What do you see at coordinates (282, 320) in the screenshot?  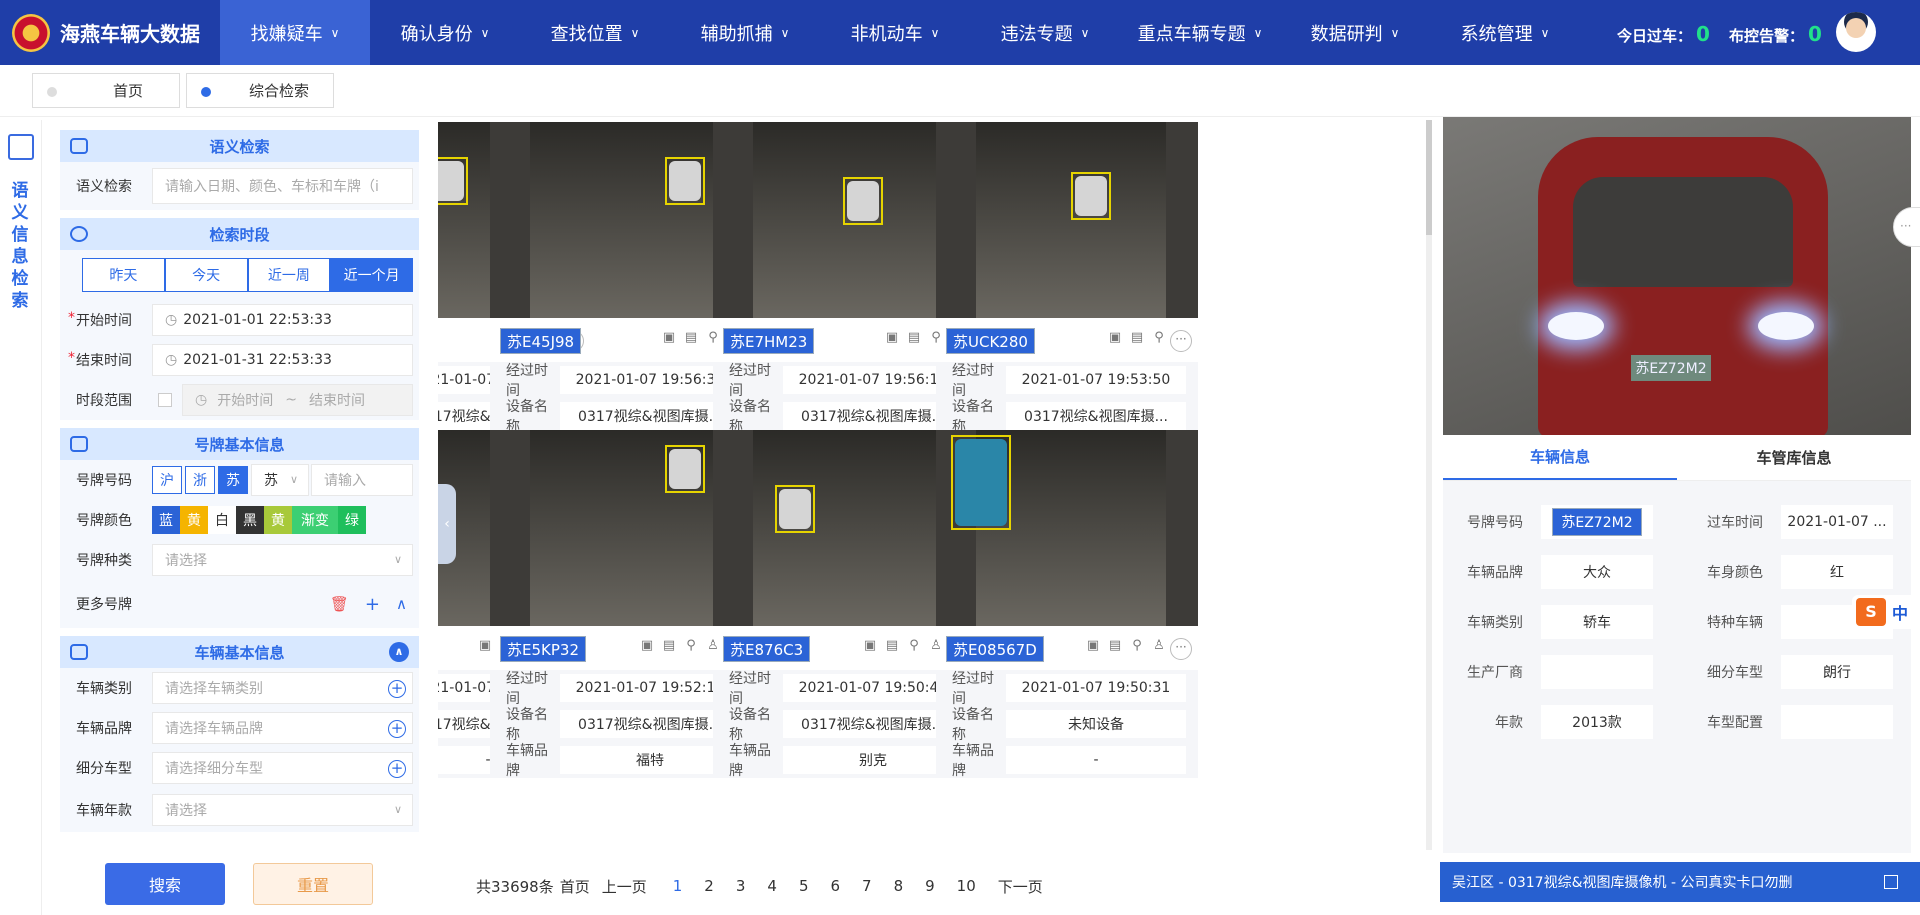 I see `start-time-input: ◷ 2021-01-01 22:53:33` at bounding box center [282, 320].